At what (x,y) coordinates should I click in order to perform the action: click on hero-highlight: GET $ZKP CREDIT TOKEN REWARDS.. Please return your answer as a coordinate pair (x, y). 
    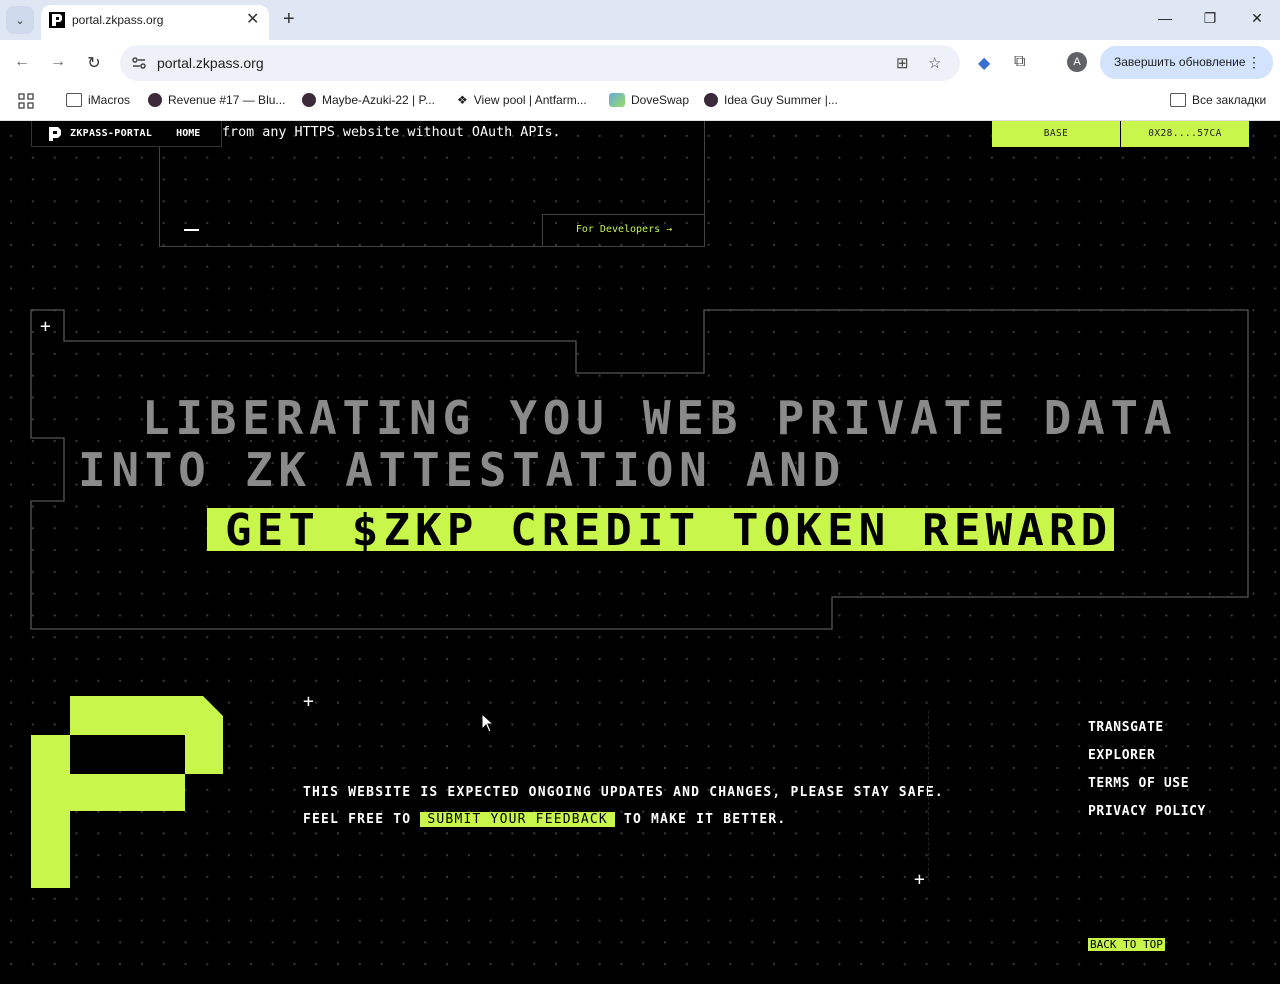
    Looking at the image, I should click on (689, 530).